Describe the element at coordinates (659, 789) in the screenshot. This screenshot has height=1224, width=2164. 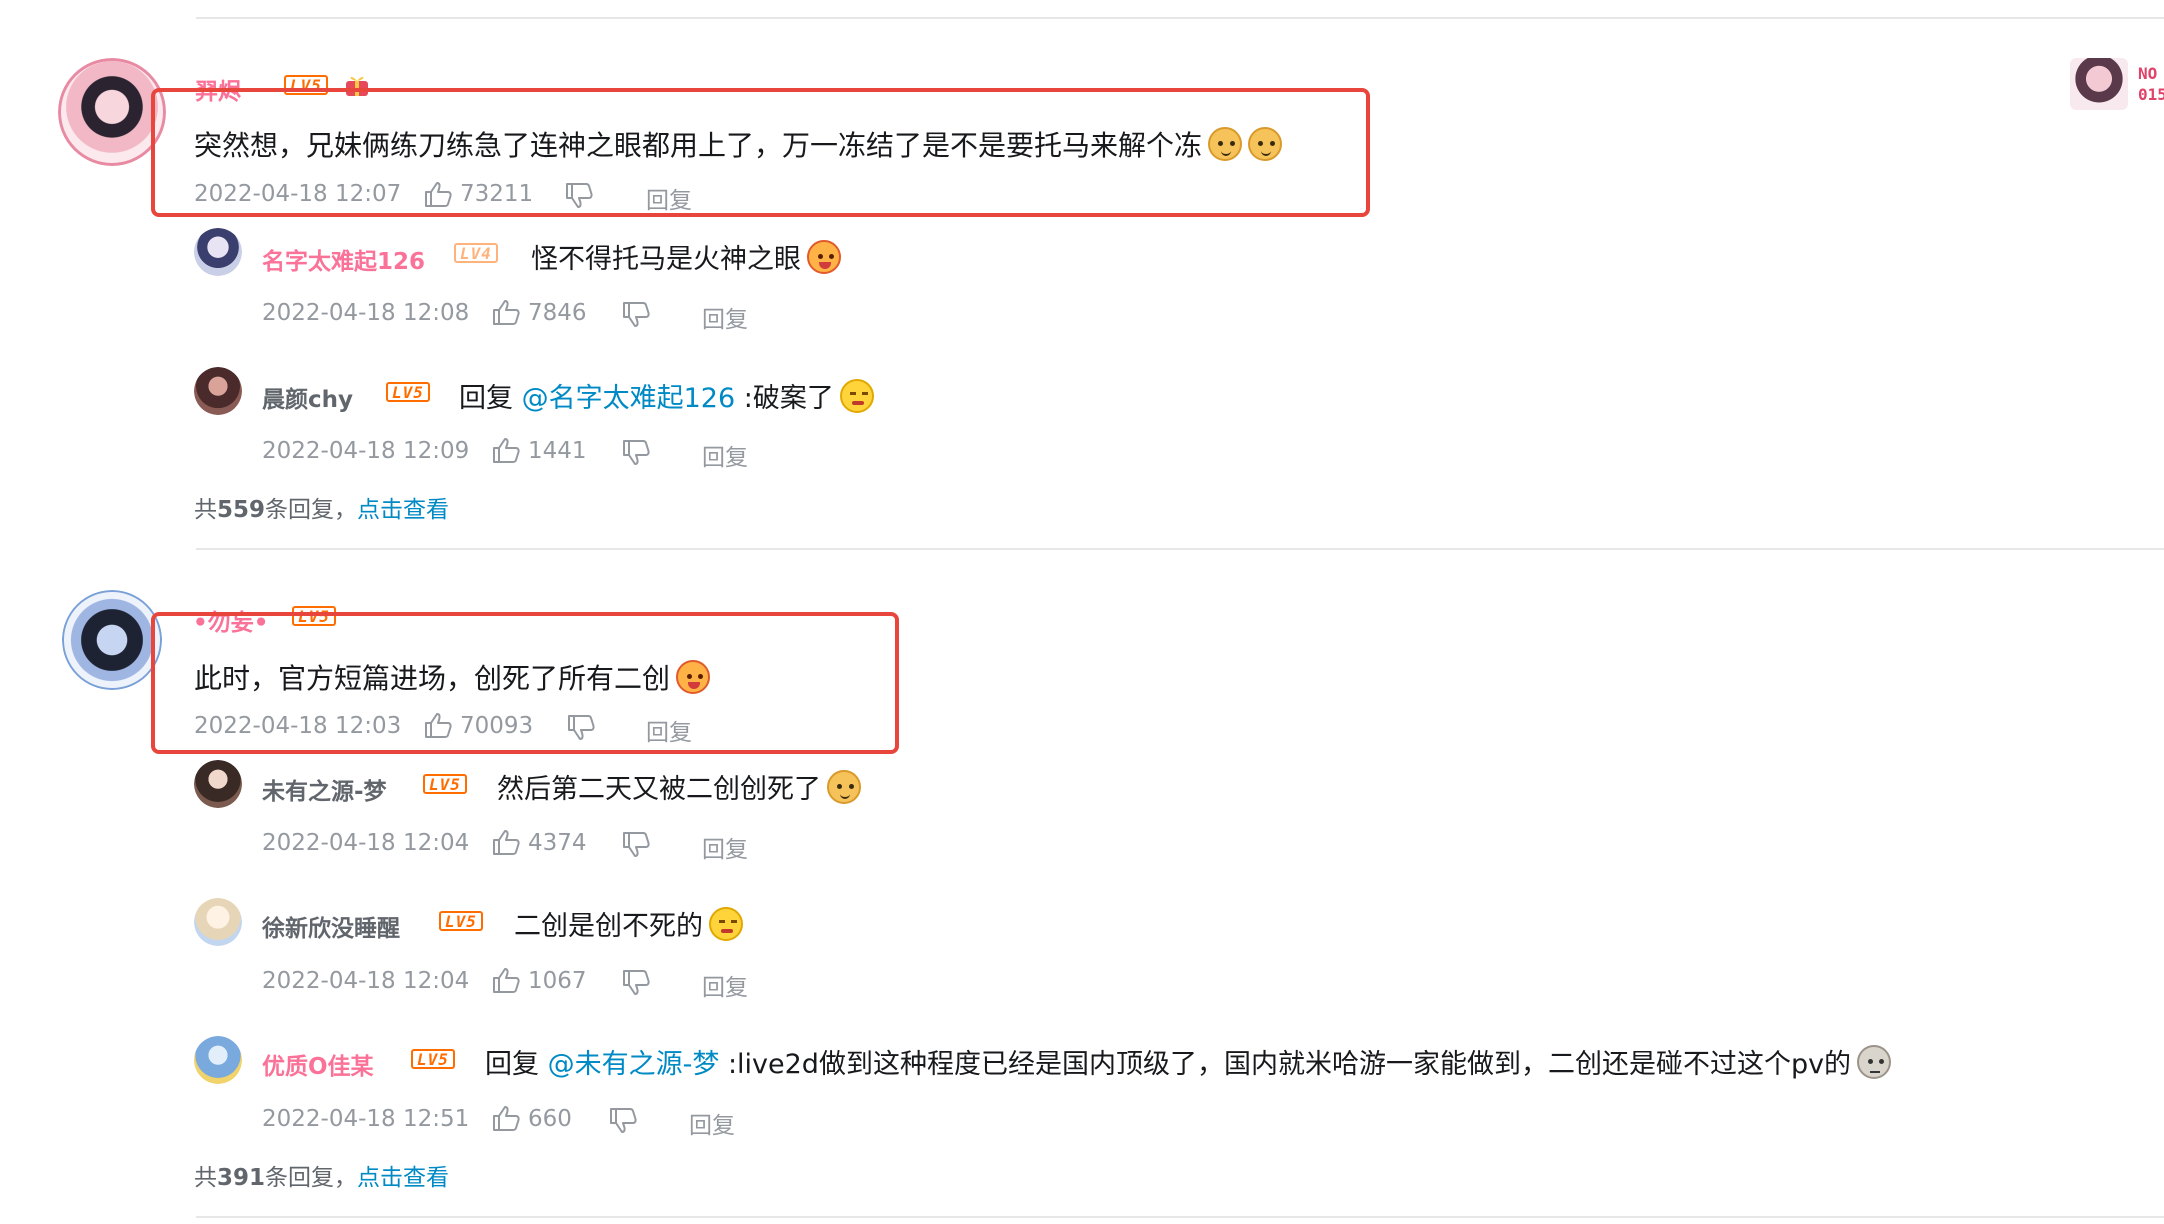
I see `reply-text-body: 然后第二天又被二创创死了` at that location.